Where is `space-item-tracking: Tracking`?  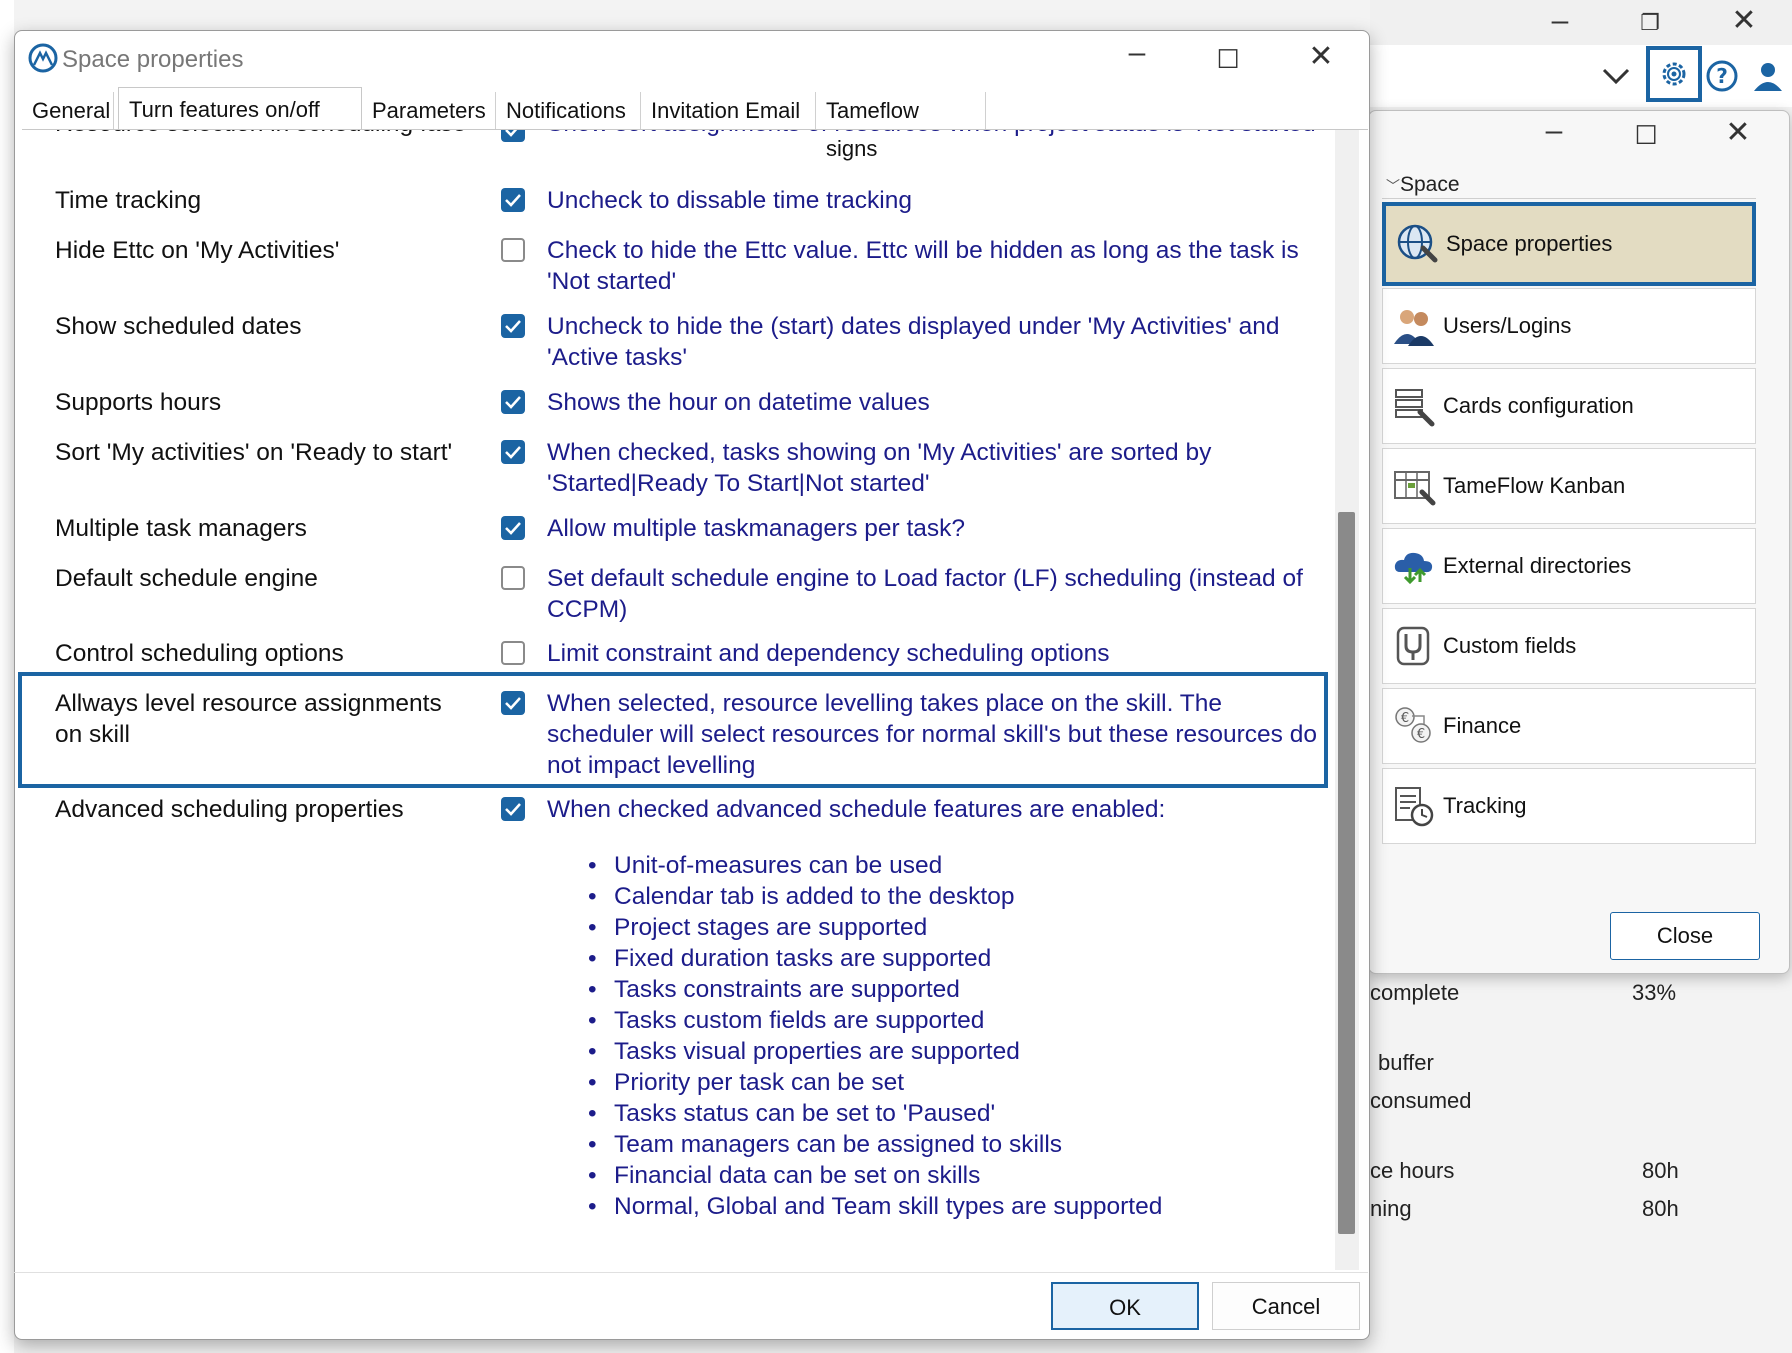
space-item-tracking: Tracking is located at coordinates (1569, 806).